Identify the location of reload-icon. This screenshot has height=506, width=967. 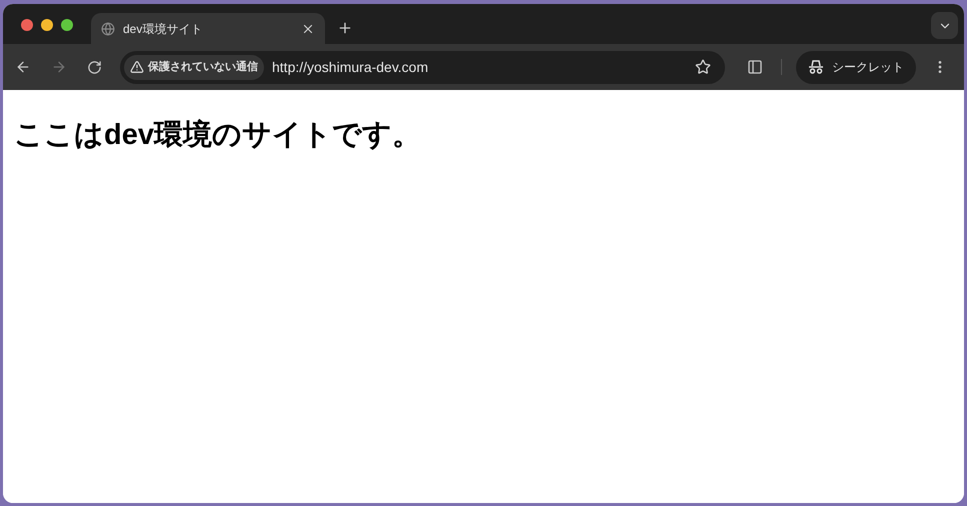
(94, 67).